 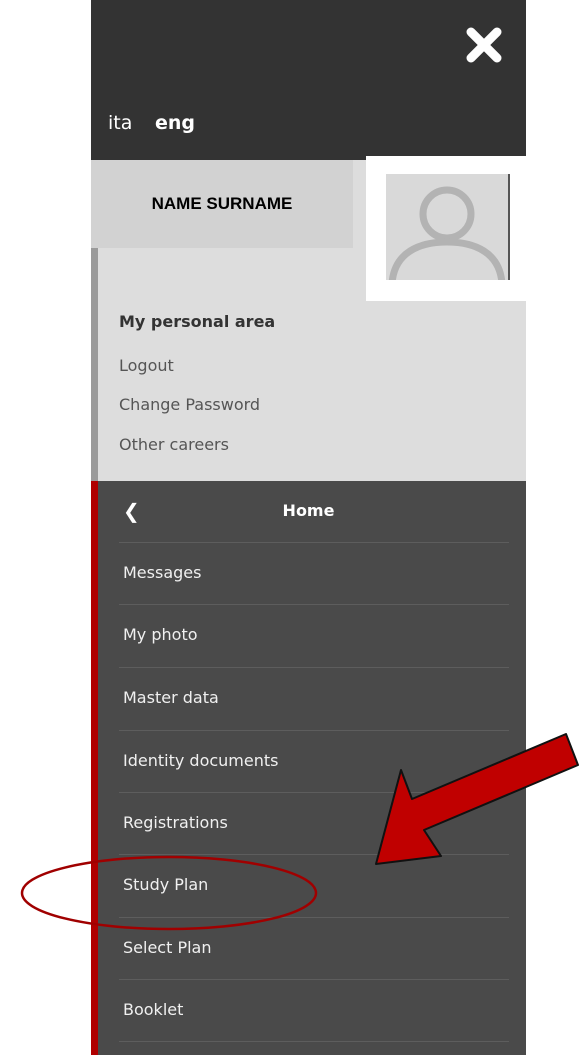 What do you see at coordinates (308, 80) in the screenshot?
I see `top-bar: ita eng` at bounding box center [308, 80].